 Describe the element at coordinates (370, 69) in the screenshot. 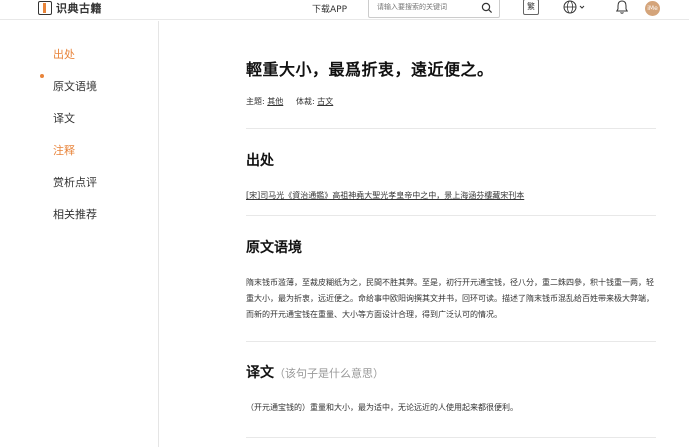

I see `page-title: 輕重大小，最爲折衷，遠近便之。` at that location.